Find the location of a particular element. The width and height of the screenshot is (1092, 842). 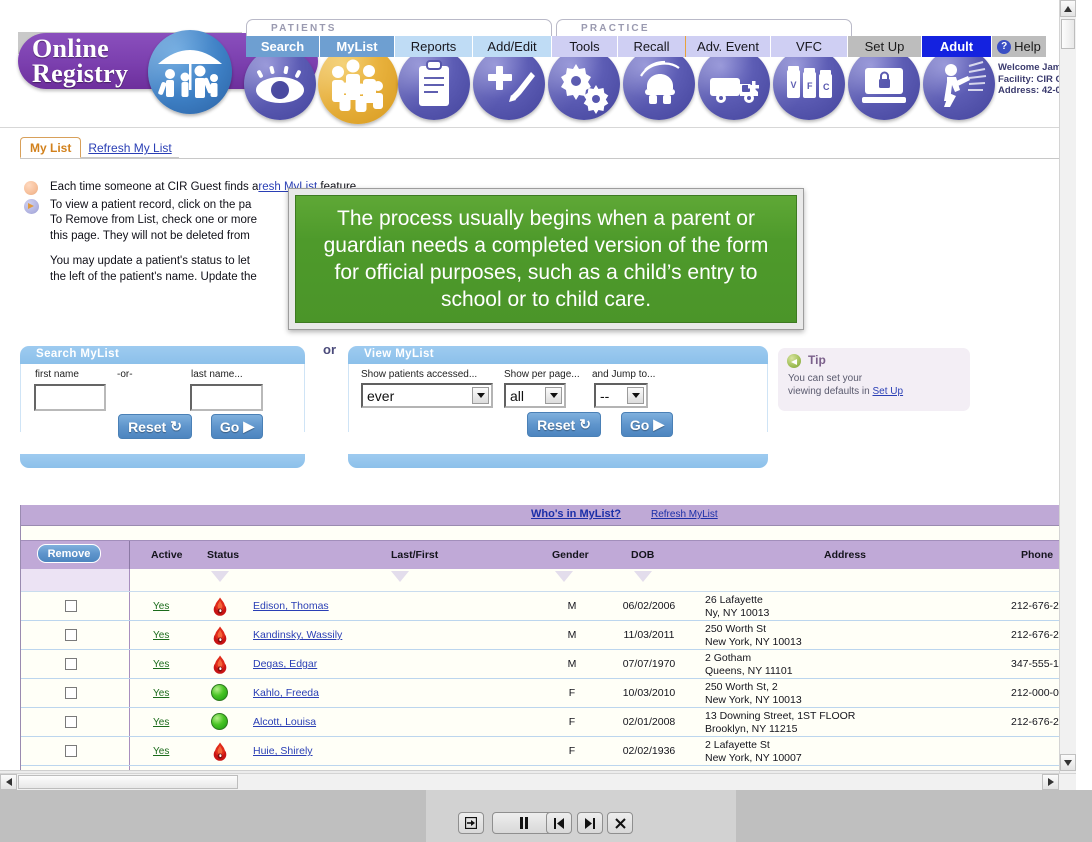

search-go-button: Go ▶ is located at coordinates (237, 426).